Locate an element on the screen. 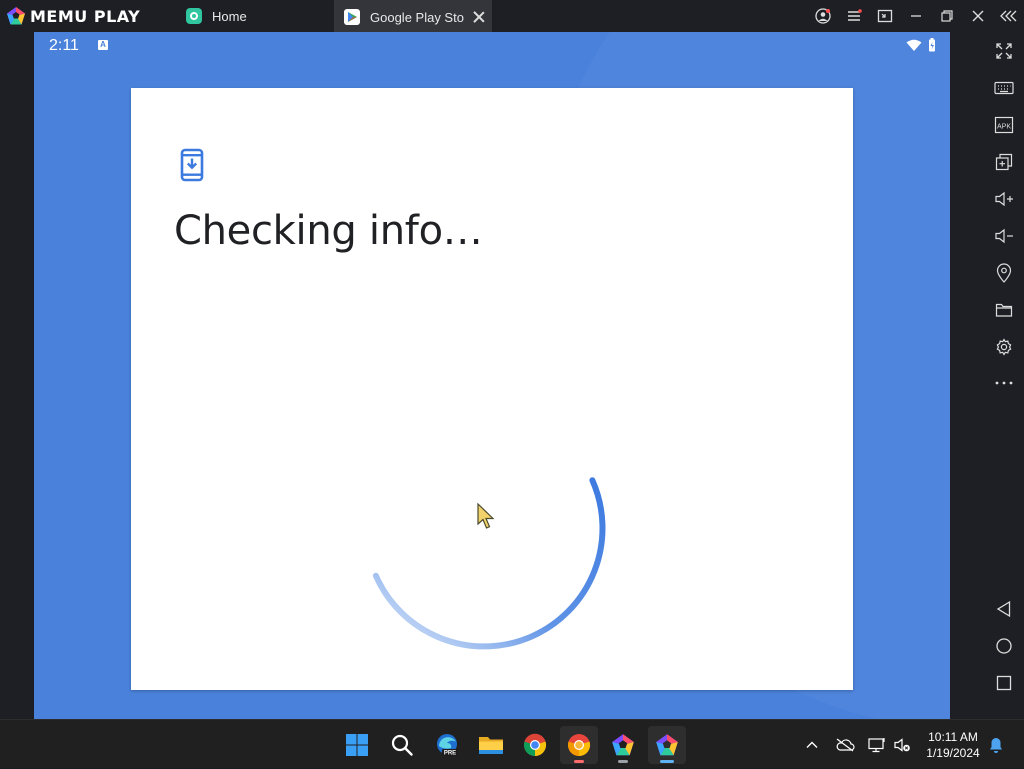 The image size is (1024, 769). network-icon is located at coordinates (877, 744).